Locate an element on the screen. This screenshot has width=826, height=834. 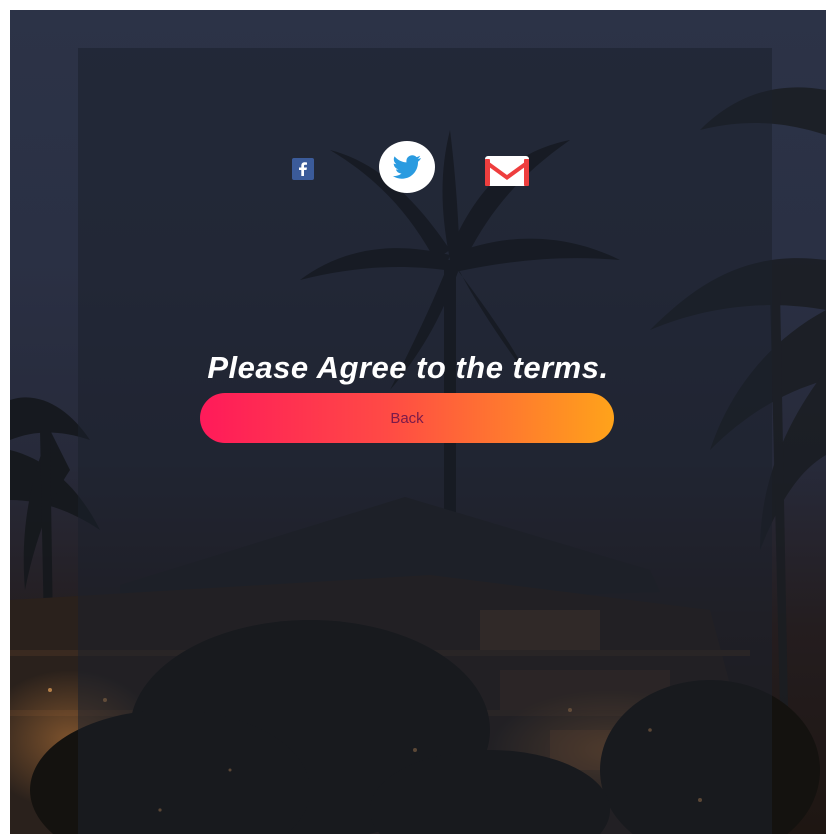
facebook-icon is located at coordinates (303, 169).